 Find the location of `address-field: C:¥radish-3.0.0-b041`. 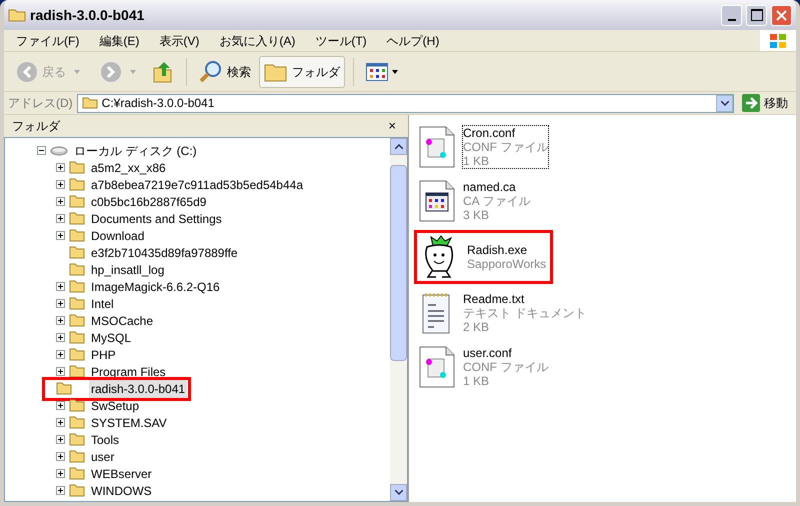

address-field: C:¥radish-3.0.0-b041 is located at coordinates (405, 103).